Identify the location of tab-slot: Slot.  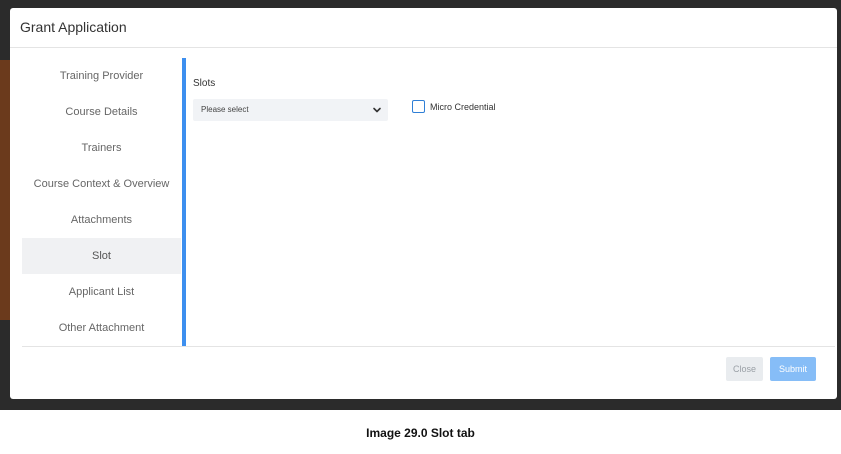
(101, 256).